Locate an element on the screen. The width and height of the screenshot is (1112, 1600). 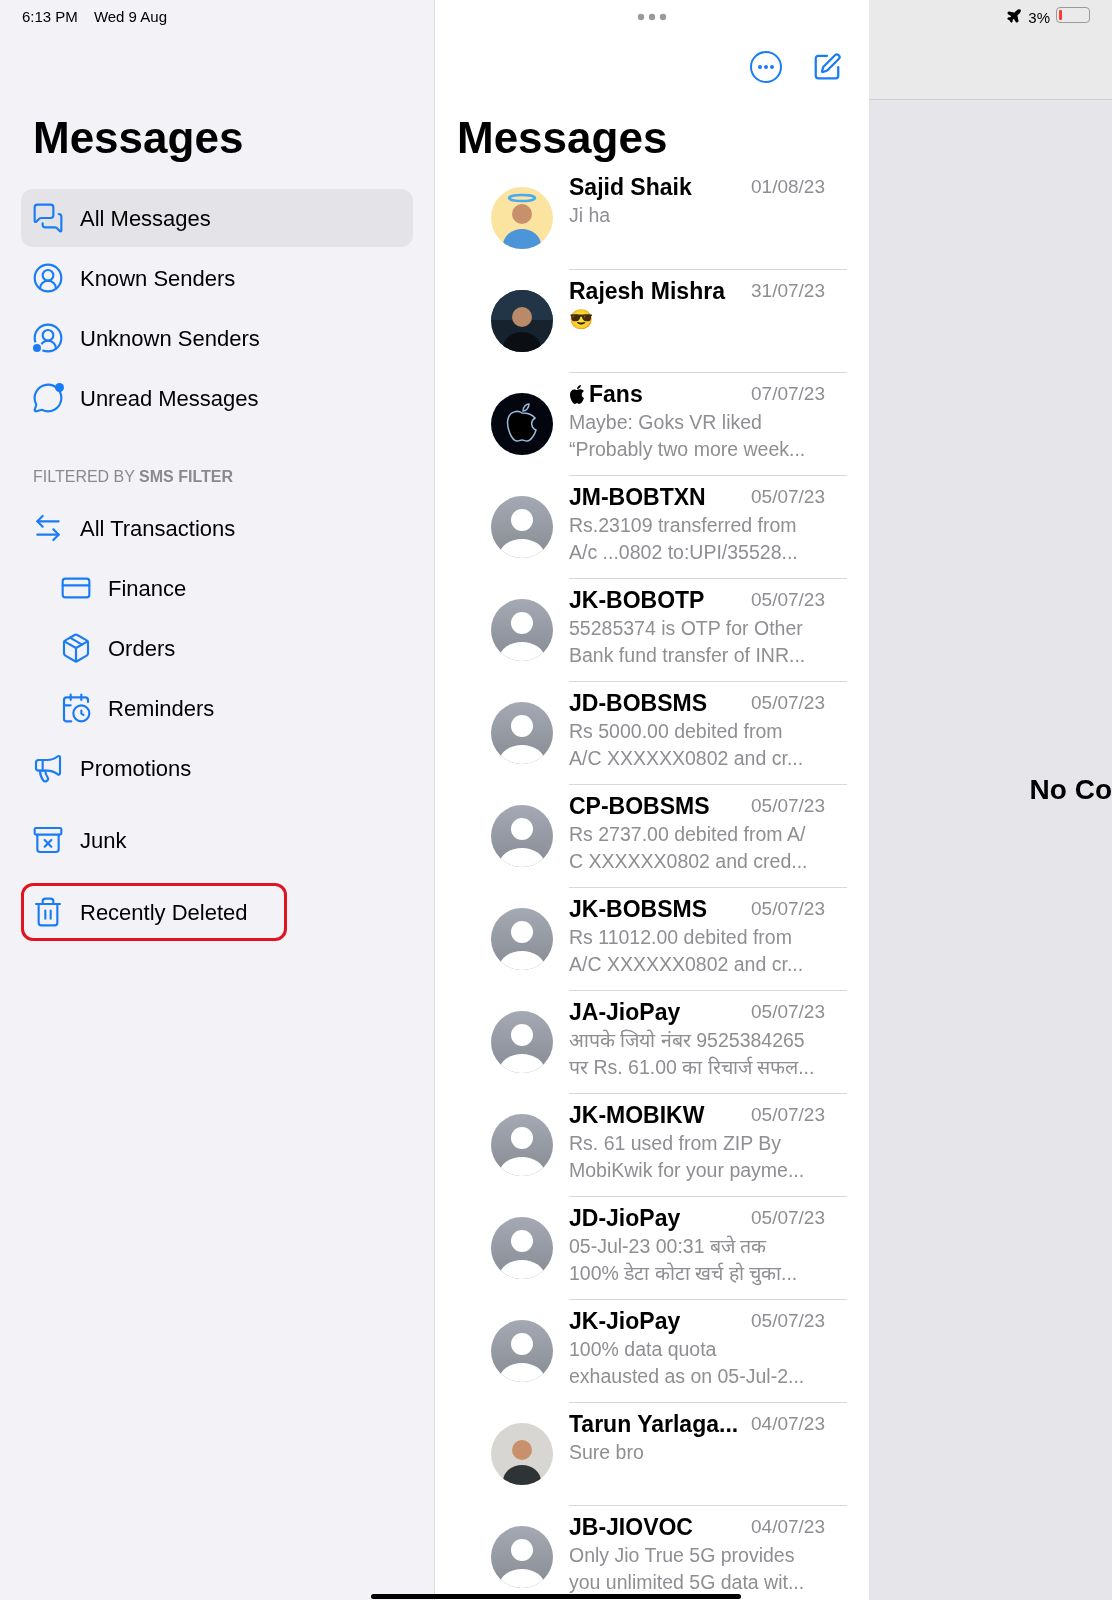
airplane-icon is located at coordinates (1014, 16).